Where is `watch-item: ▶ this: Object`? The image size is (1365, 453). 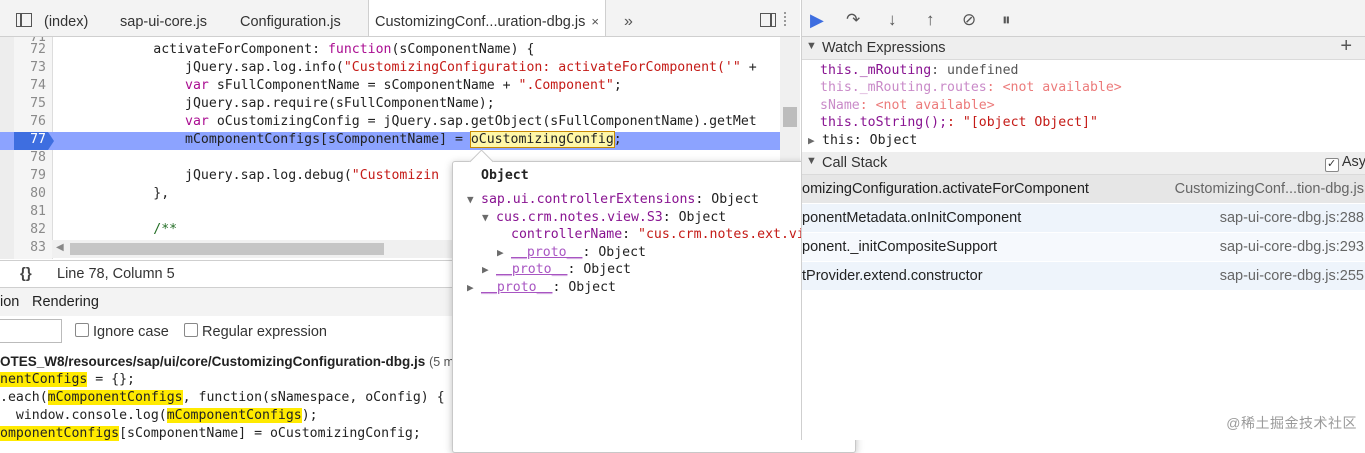 watch-item: ▶ this: Object is located at coordinates (862, 140).